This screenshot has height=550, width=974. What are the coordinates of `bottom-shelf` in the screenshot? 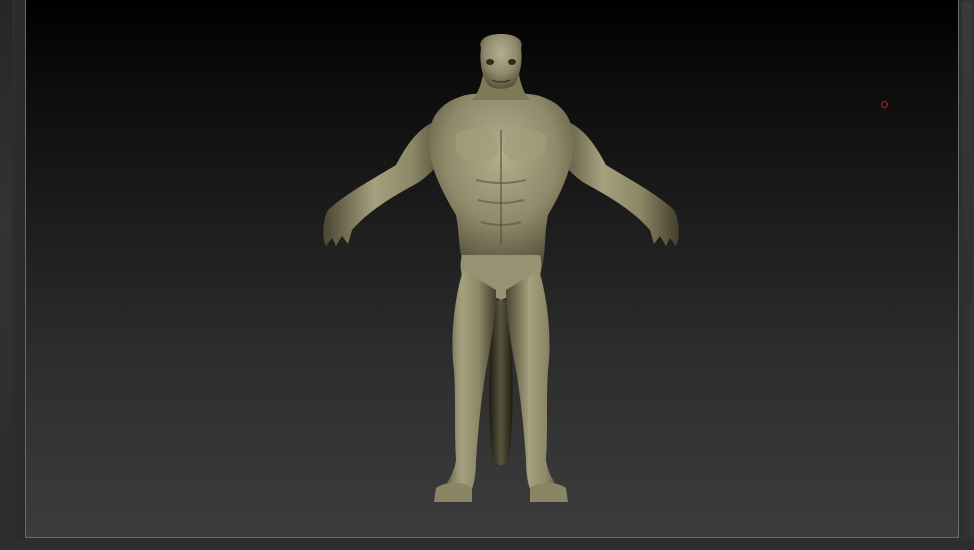 It's located at (487, 544).